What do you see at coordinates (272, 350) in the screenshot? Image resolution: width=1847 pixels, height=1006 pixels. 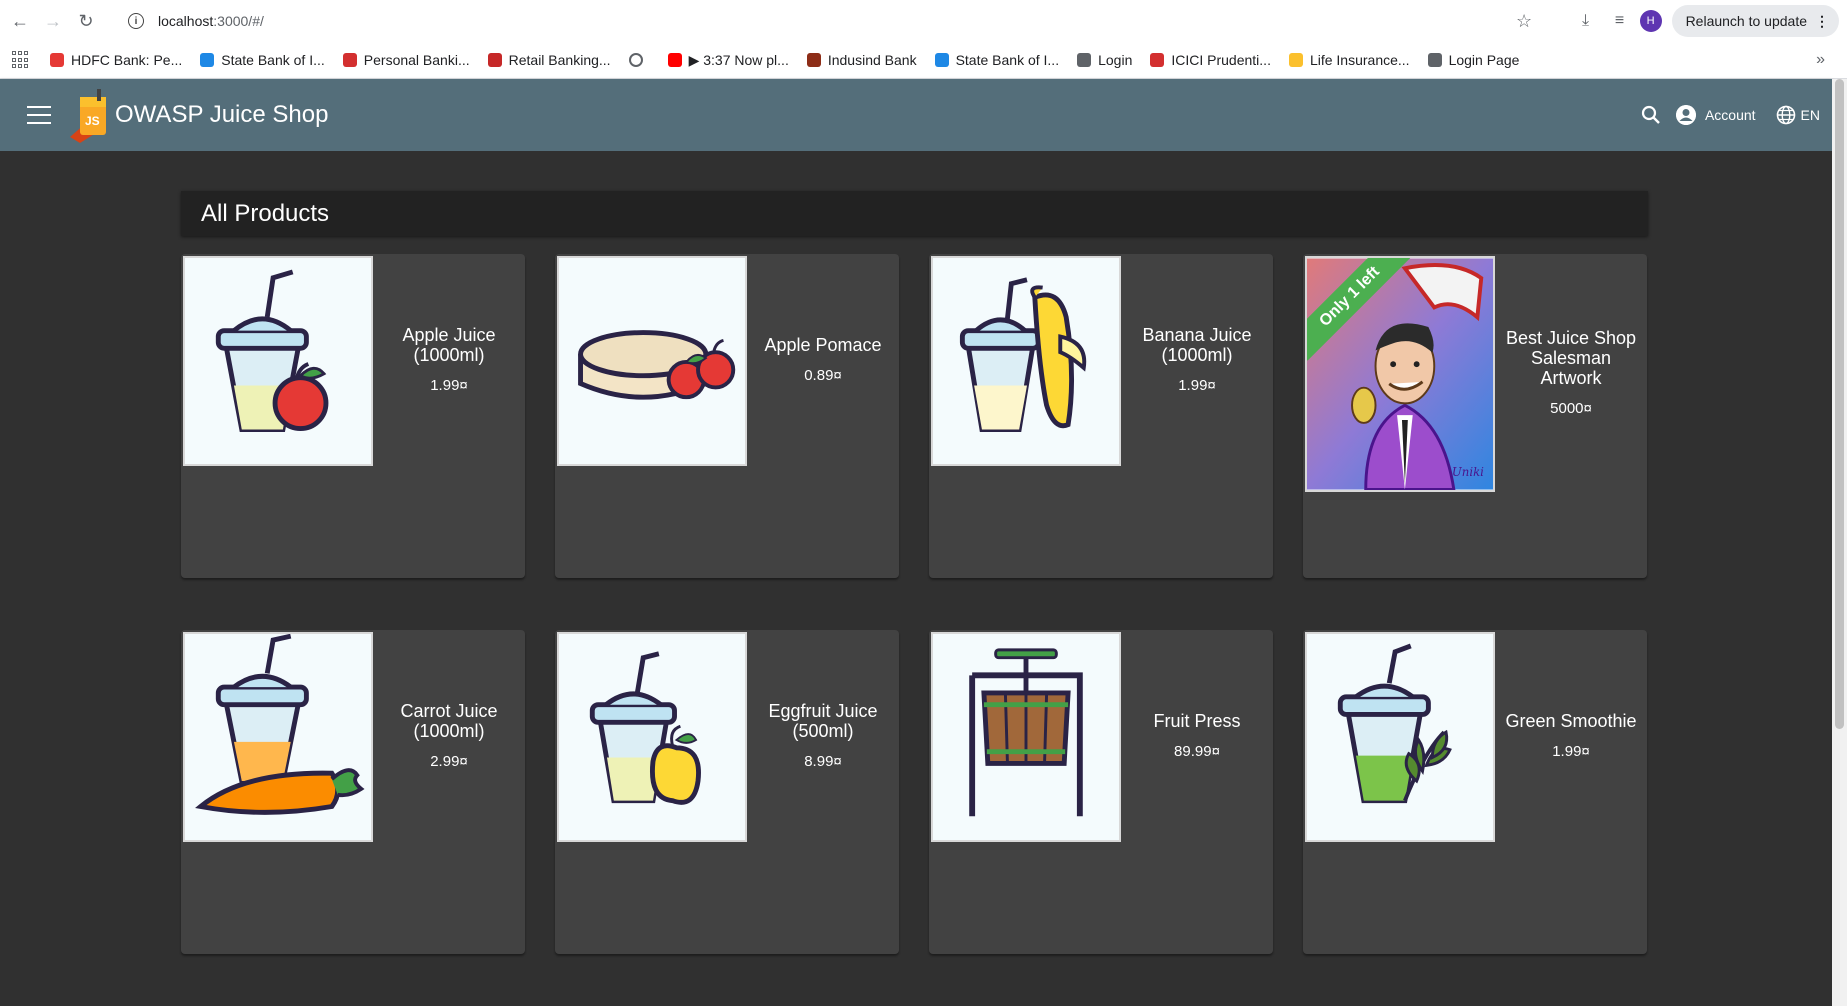 I see `apple-juice-icon` at bounding box center [272, 350].